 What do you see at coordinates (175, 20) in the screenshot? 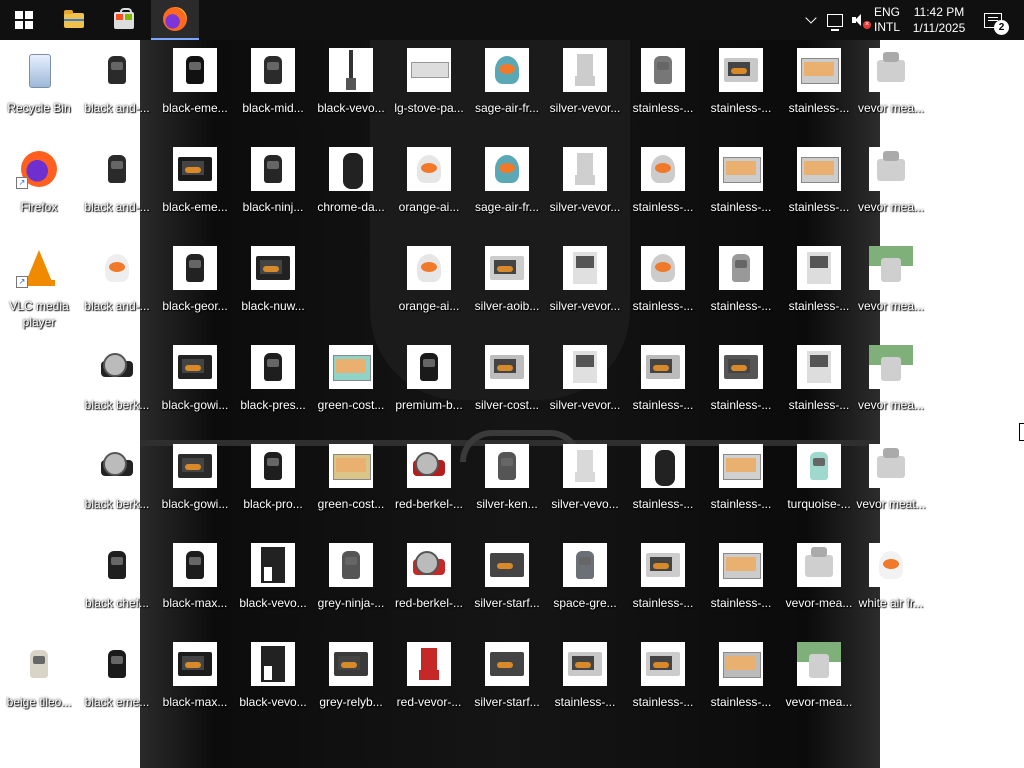
I see `firefox-taskbar-button` at bounding box center [175, 20].